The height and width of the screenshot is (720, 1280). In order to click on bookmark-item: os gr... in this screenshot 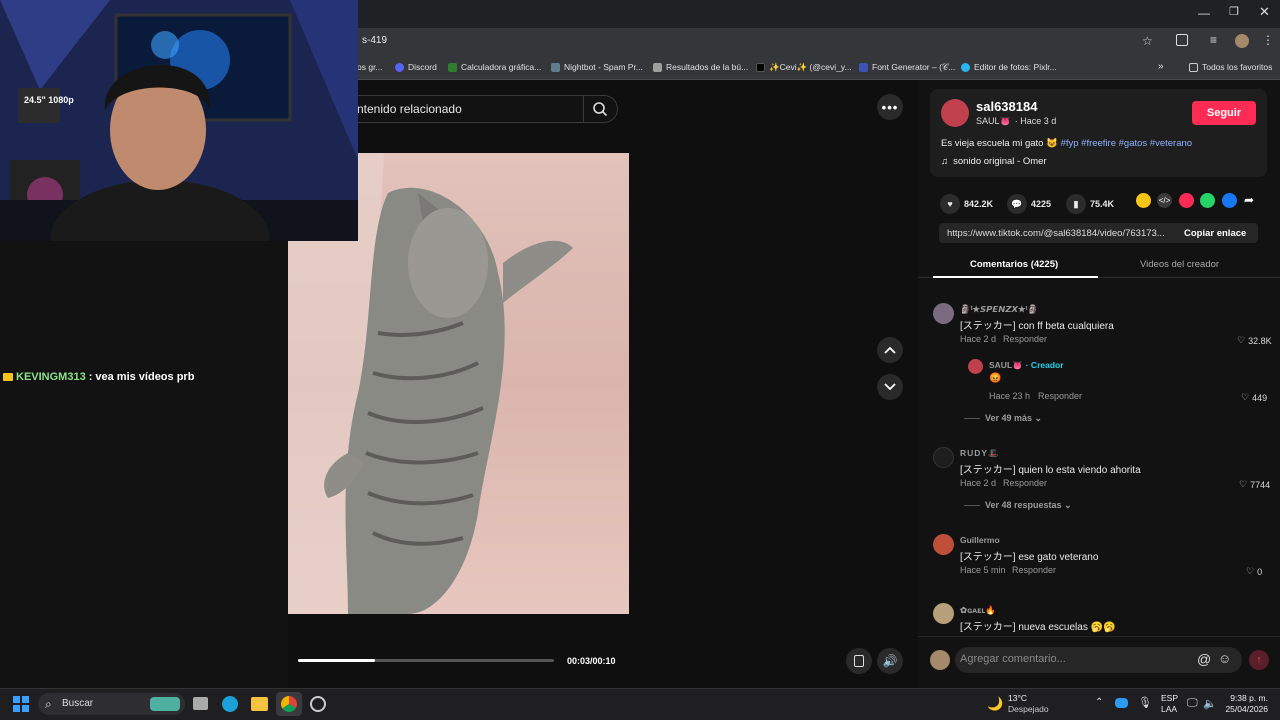, I will do `click(370, 67)`.